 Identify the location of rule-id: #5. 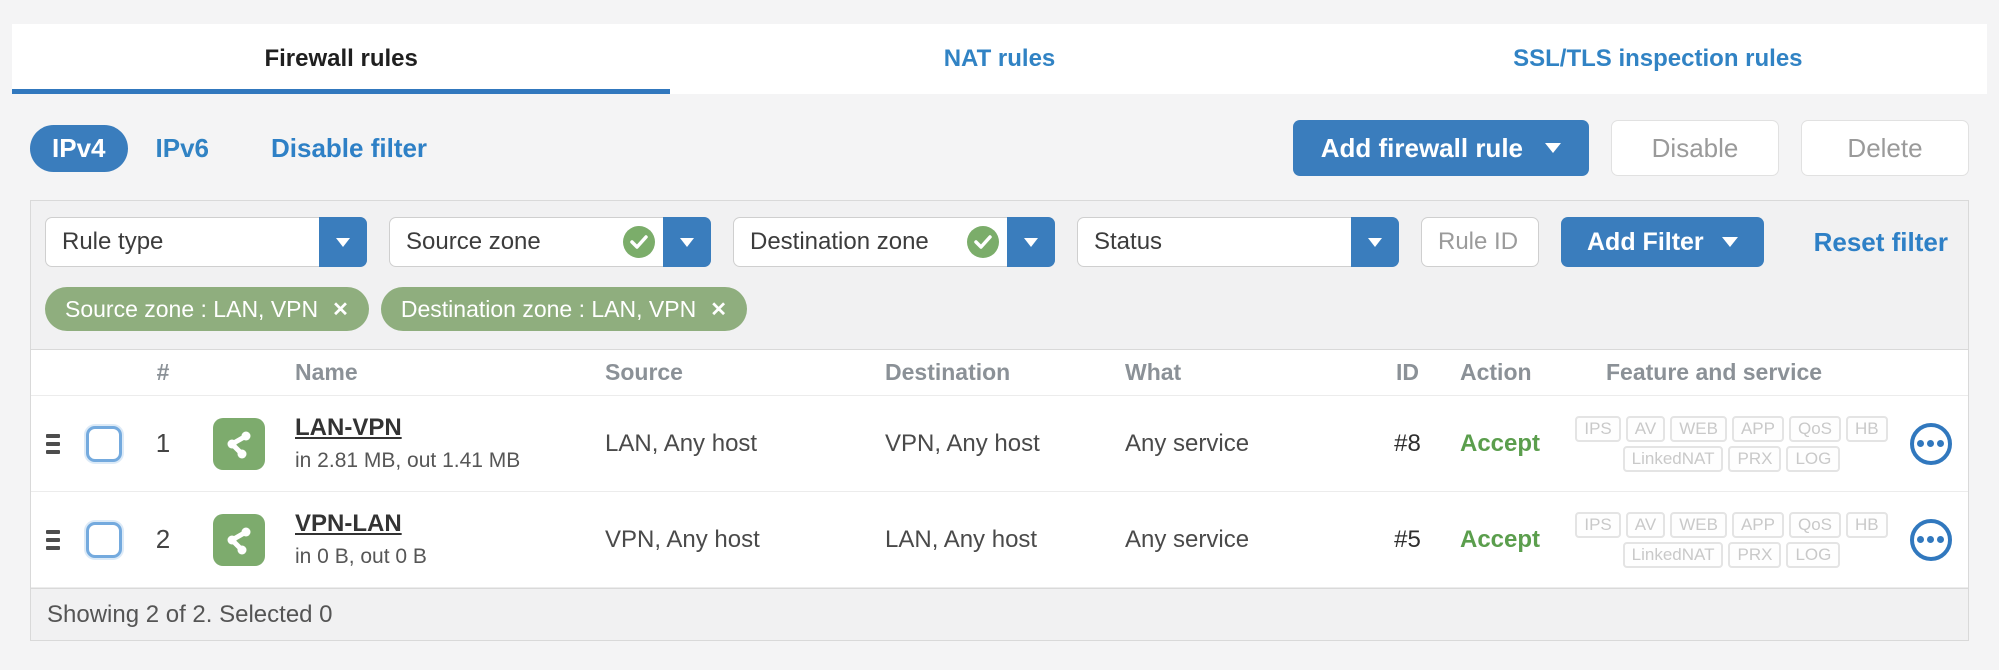
(1407, 539).